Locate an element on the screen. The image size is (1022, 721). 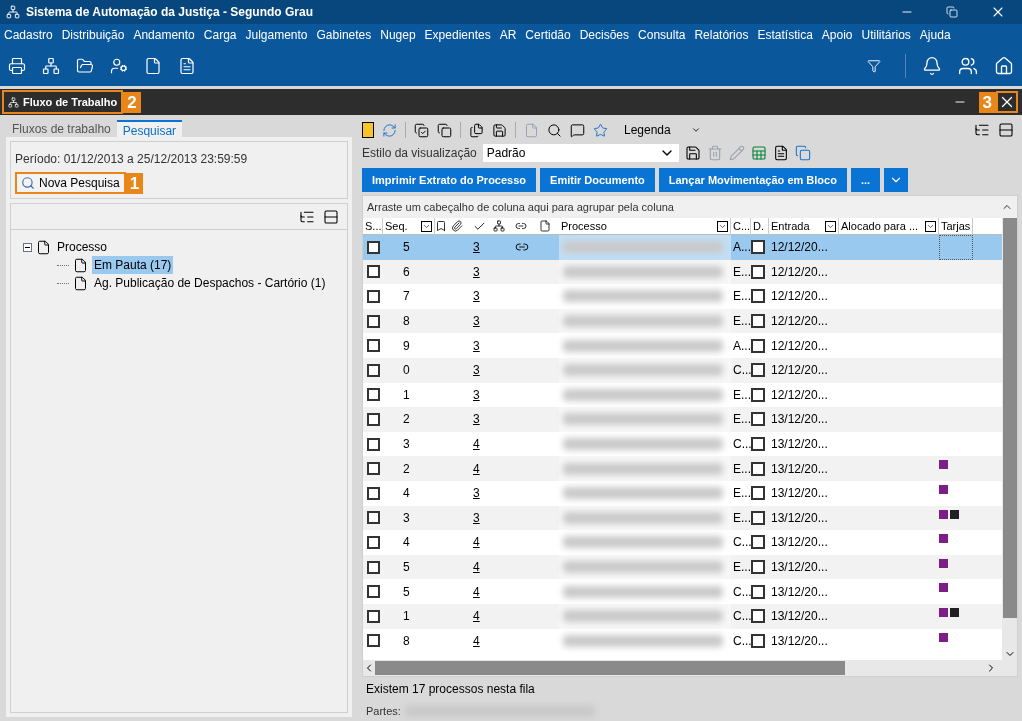
comment-icon is located at coordinates (577, 130).